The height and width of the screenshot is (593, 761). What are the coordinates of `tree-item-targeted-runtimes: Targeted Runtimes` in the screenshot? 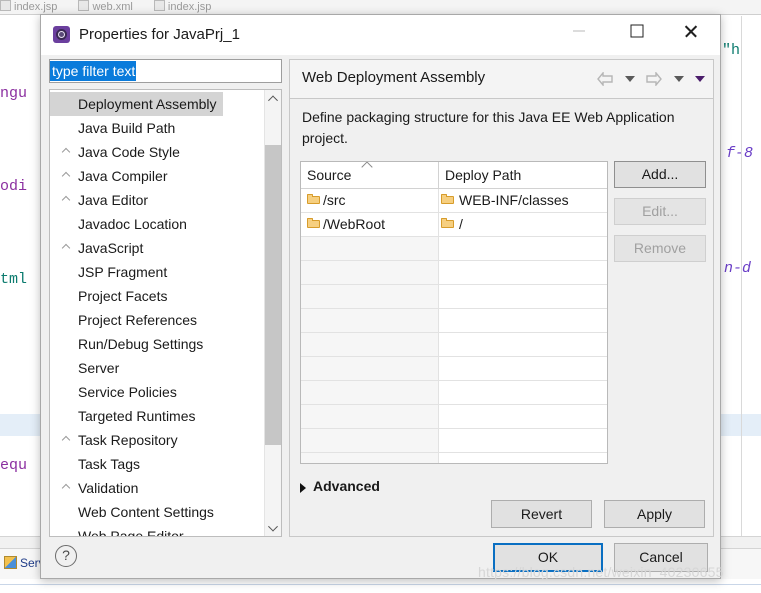 It's located at (156, 416).